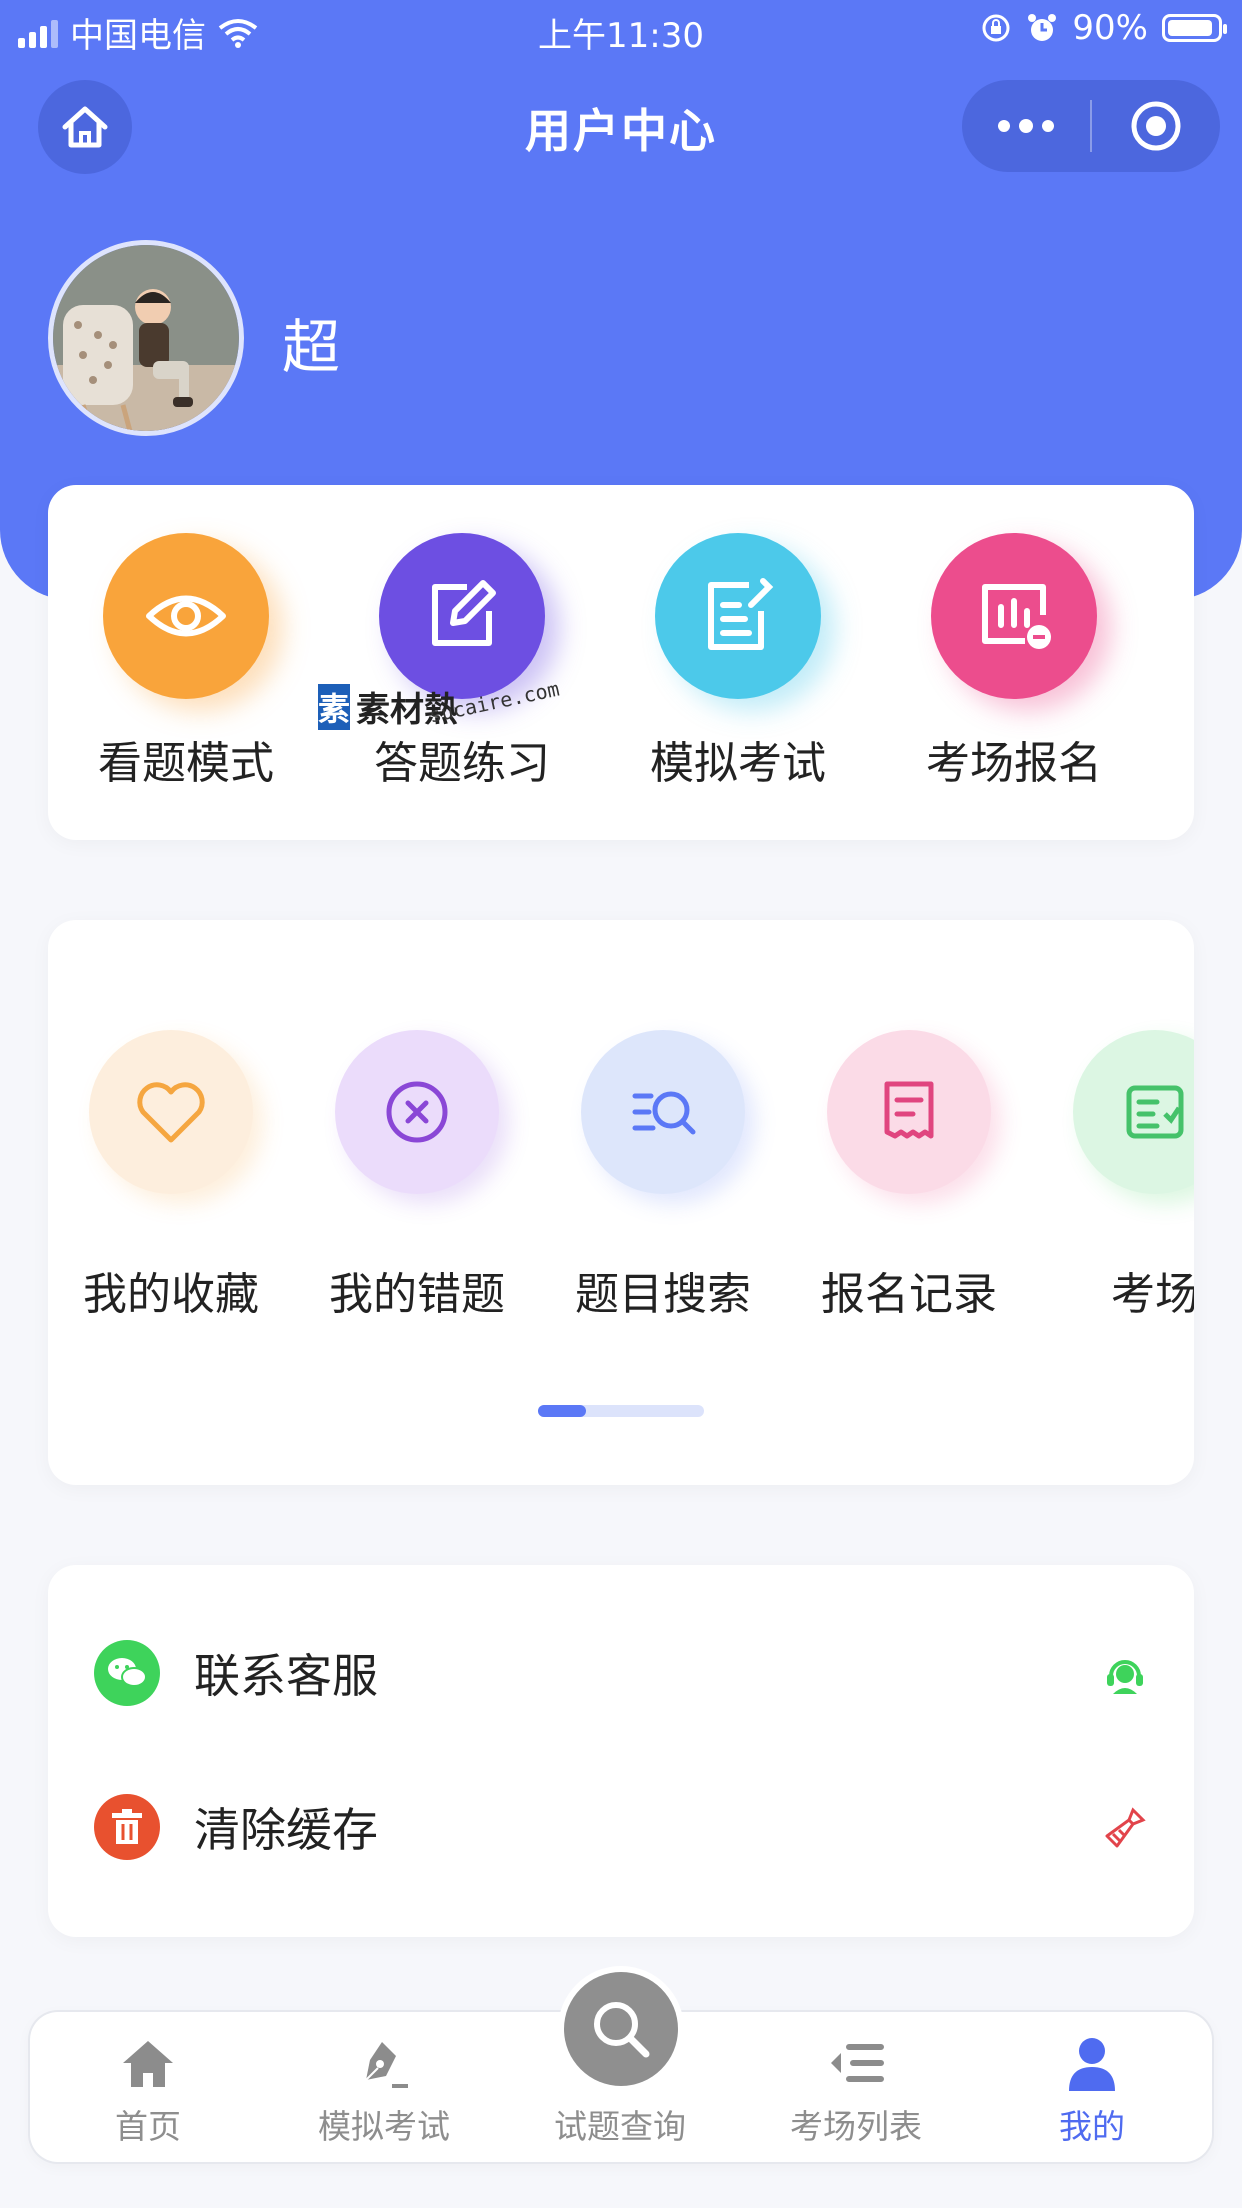 Image resolution: width=1242 pixels, height=2208 pixels. Describe the element at coordinates (1092, 2126) in the screenshot. I see `tab-label: 我的` at that location.